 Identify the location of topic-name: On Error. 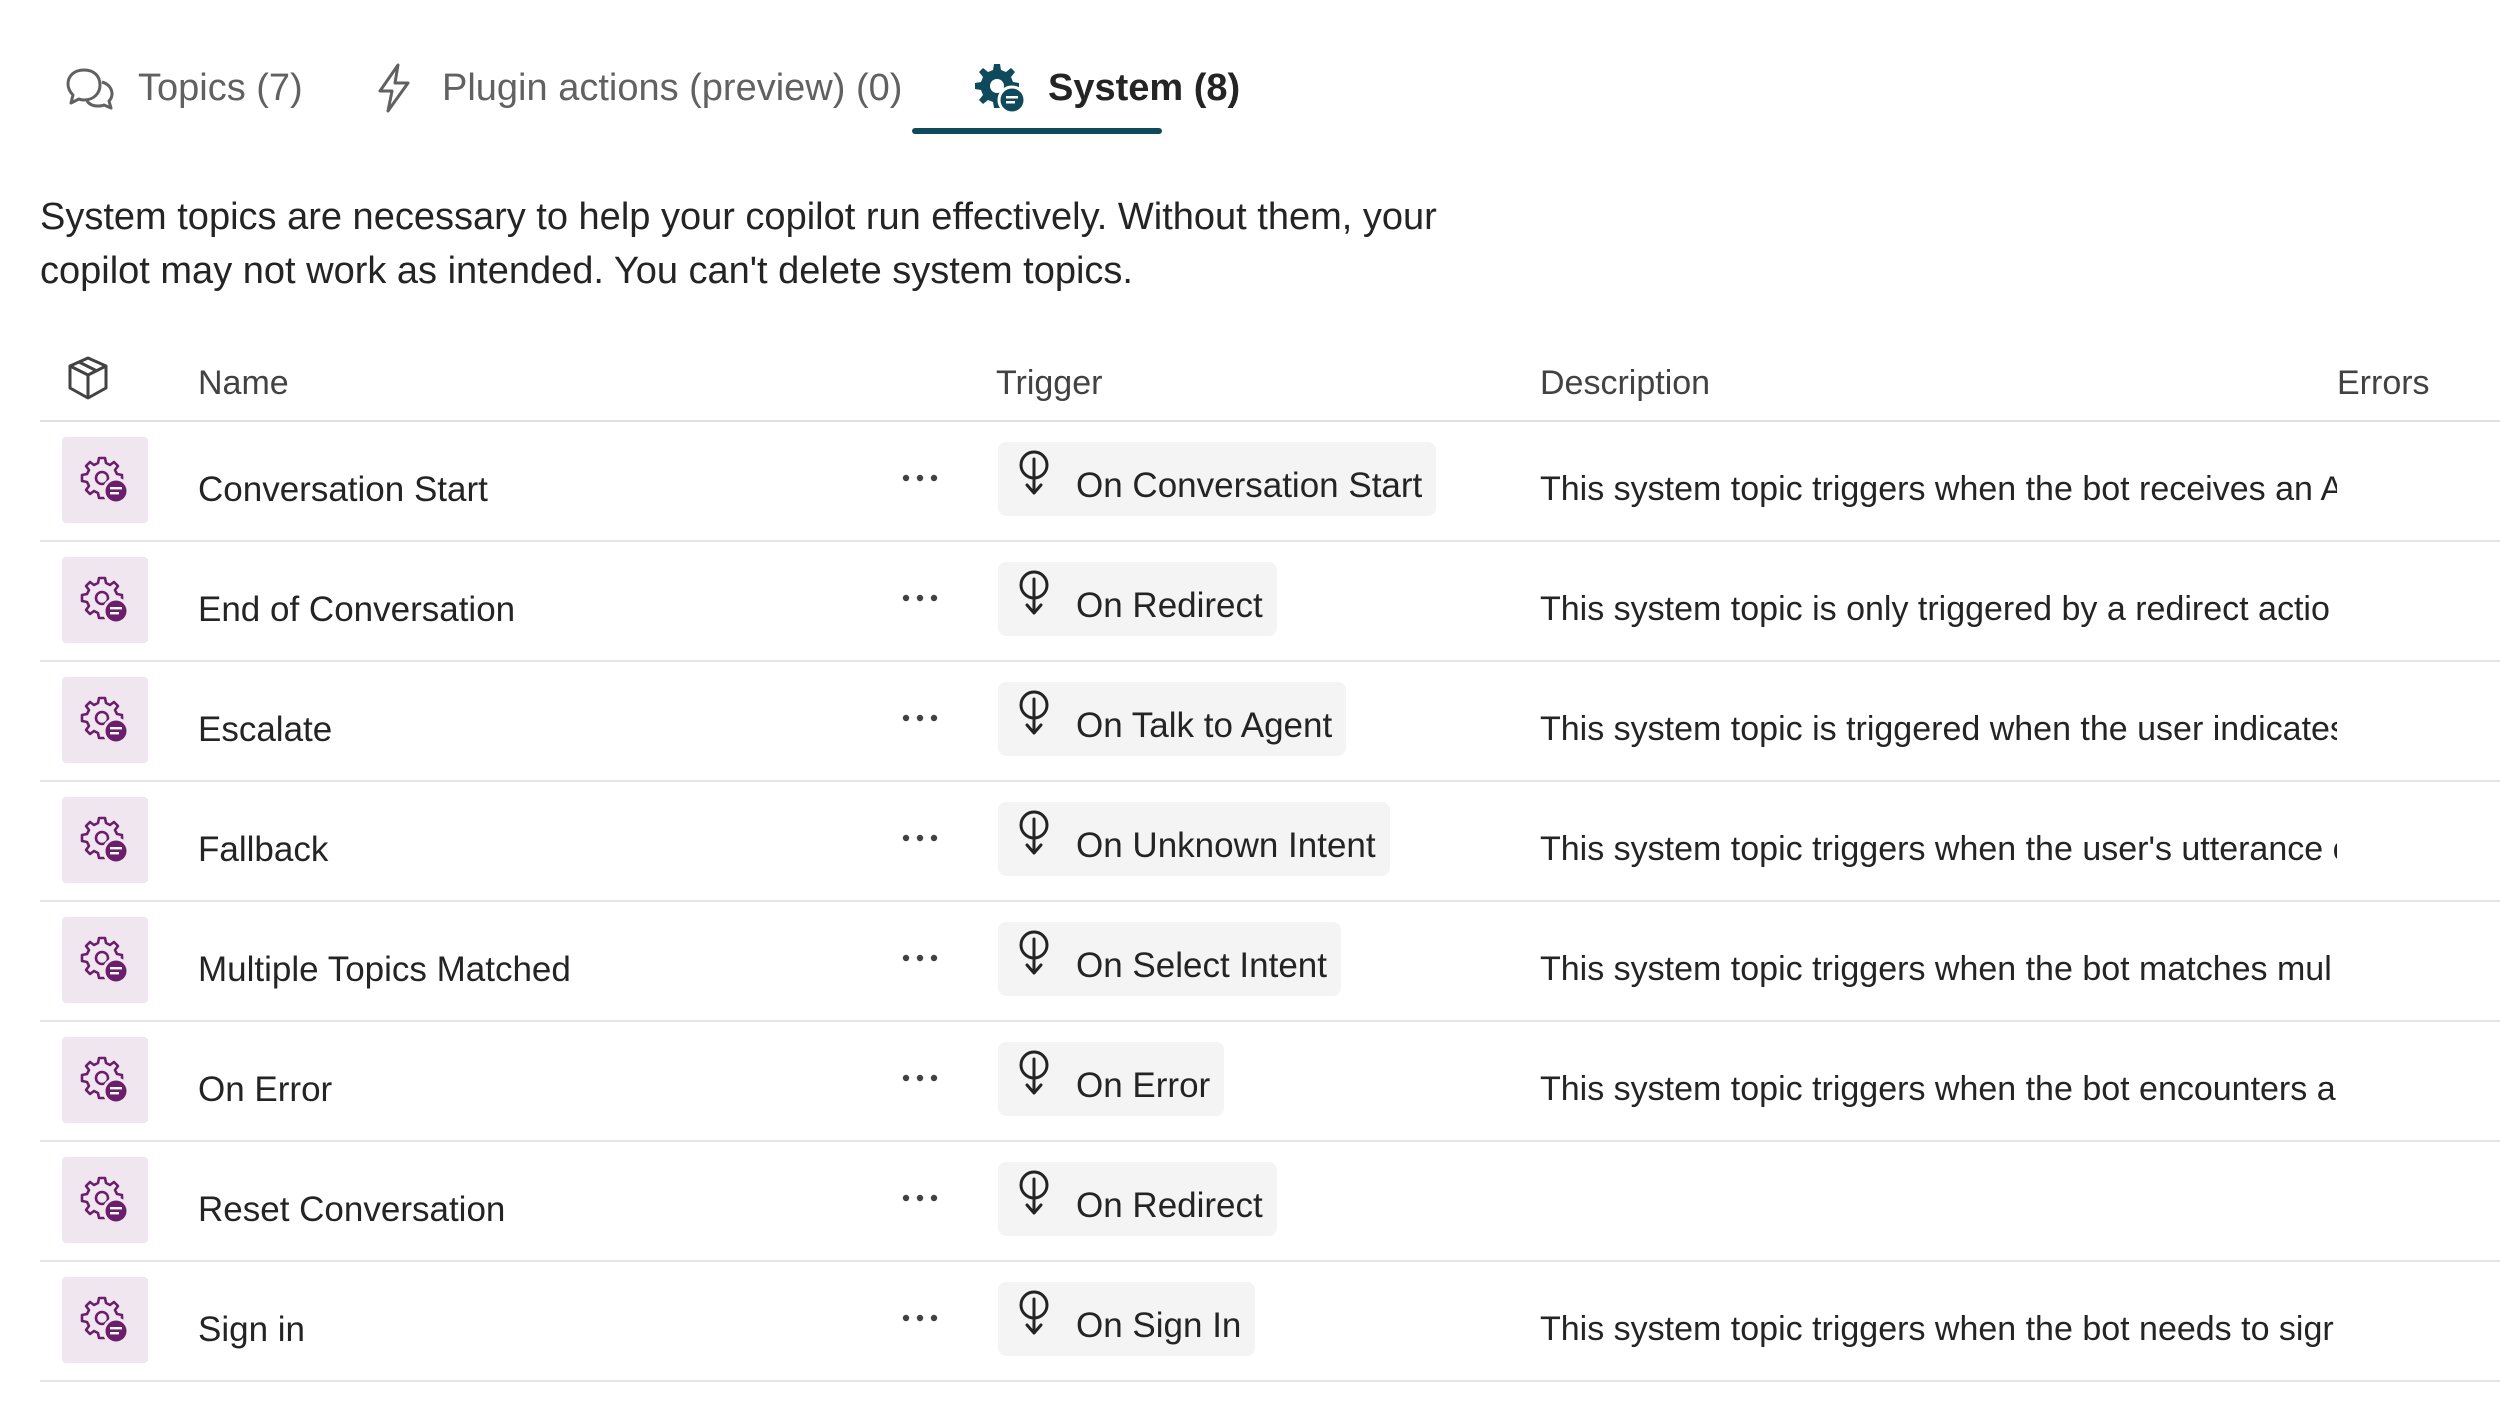
(265, 1090).